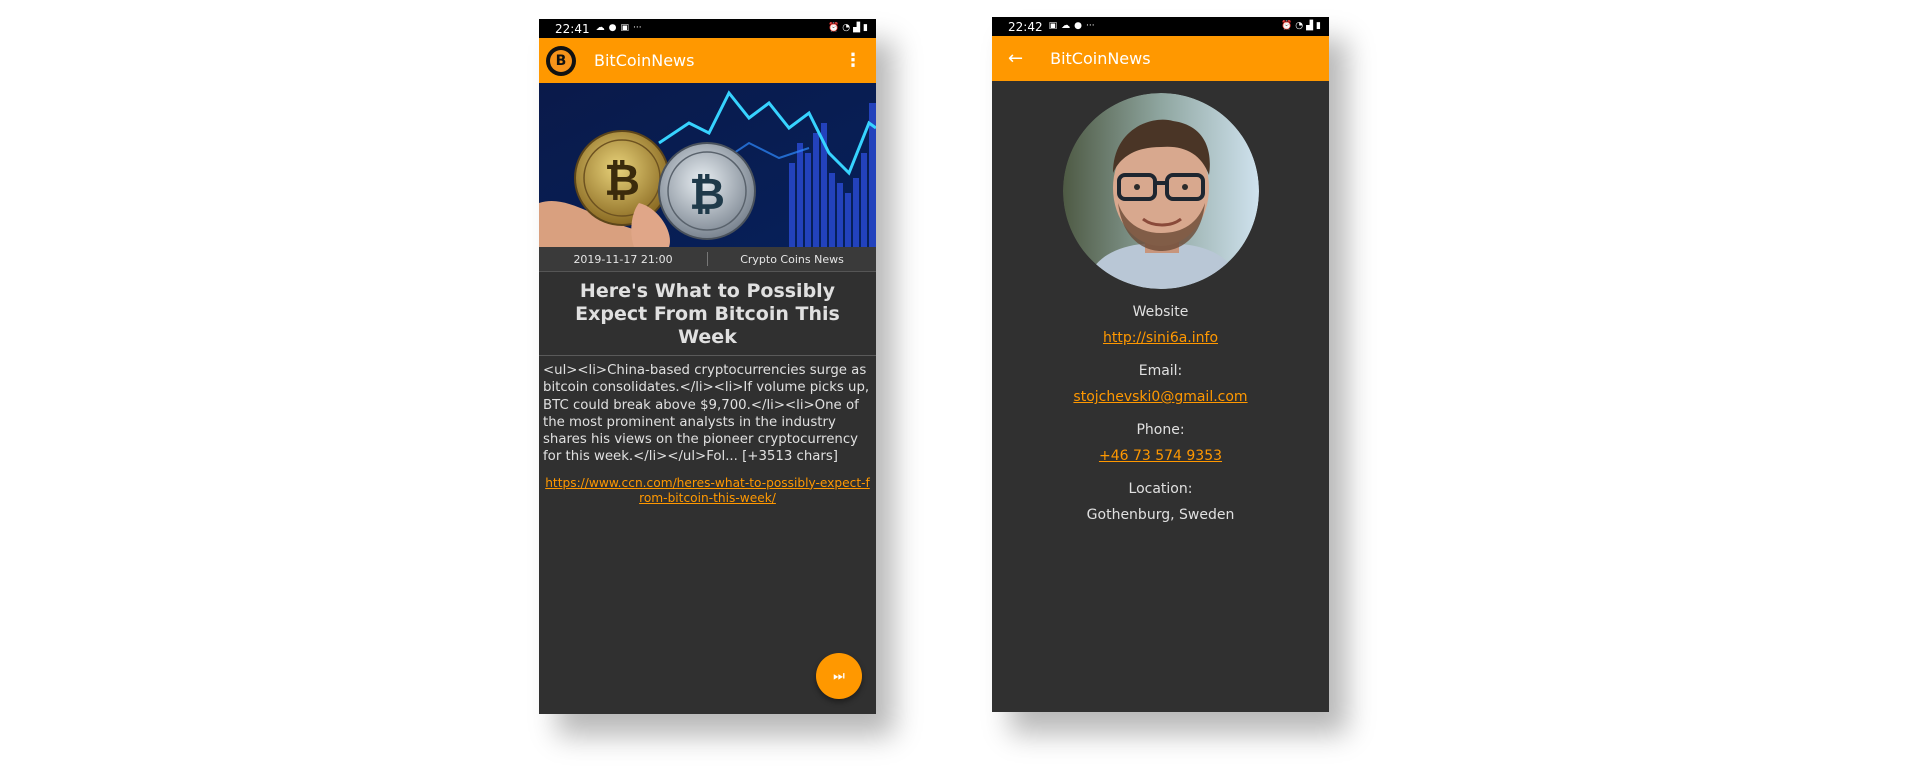 The image size is (1920, 768). I want to click on phone-link: +46 73 574 9353, so click(1160, 456).